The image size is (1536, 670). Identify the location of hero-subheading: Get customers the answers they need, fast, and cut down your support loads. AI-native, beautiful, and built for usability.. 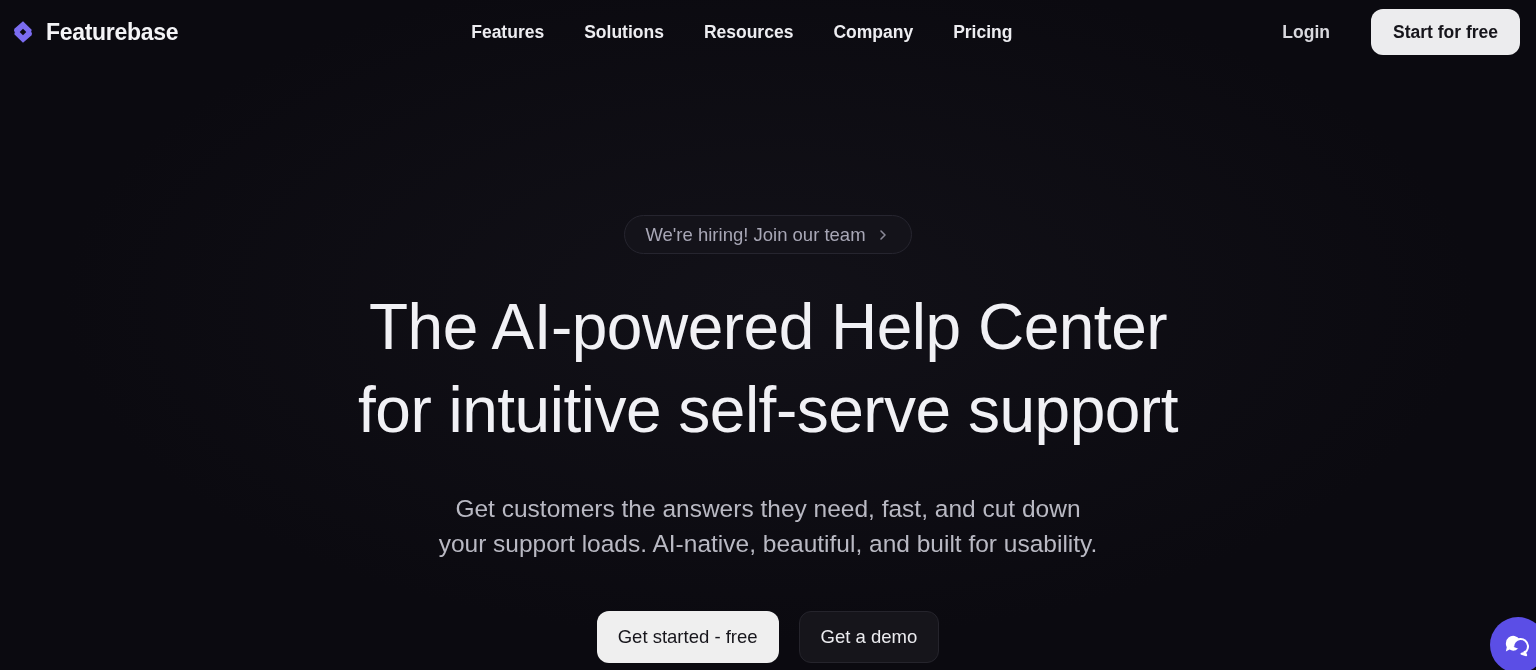
(768, 526).